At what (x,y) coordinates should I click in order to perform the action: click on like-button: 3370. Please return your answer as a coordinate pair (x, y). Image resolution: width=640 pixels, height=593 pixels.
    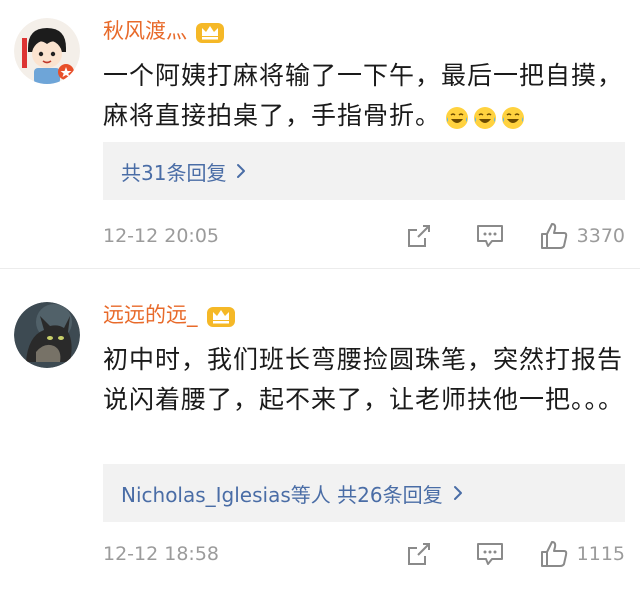
    Looking at the image, I should click on (582, 236).